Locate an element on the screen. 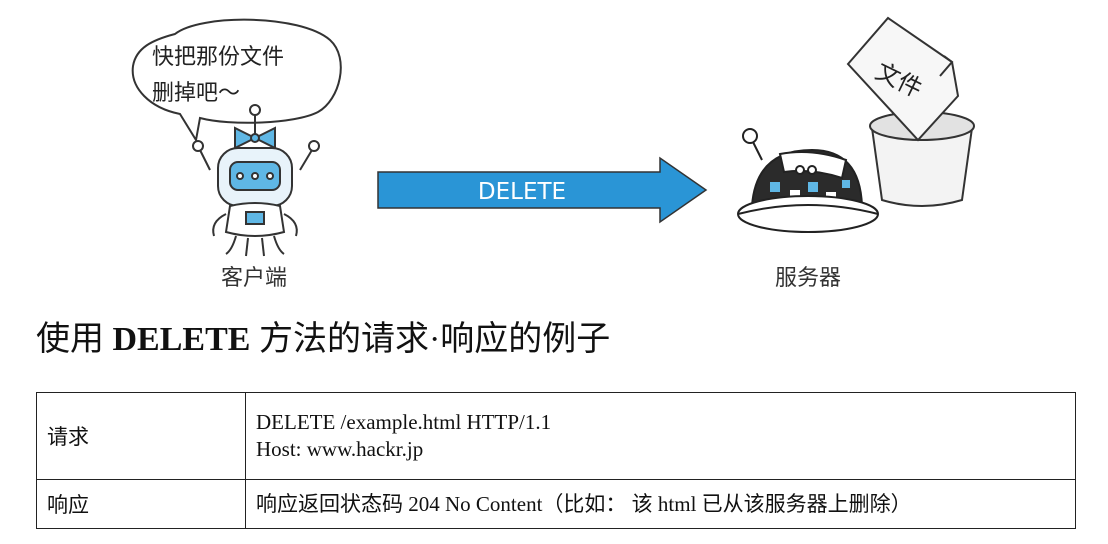 The image size is (1108, 544). request-label: 请求 is located at coordinates (141, 436).